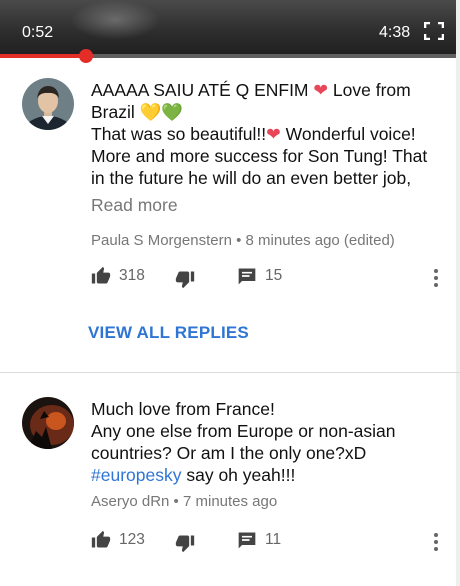 The image size is (460, 586). What do you see at coordinates (132, 539) in the screenshot?
I see `like-count: 123` at bounding box center [132, 539].